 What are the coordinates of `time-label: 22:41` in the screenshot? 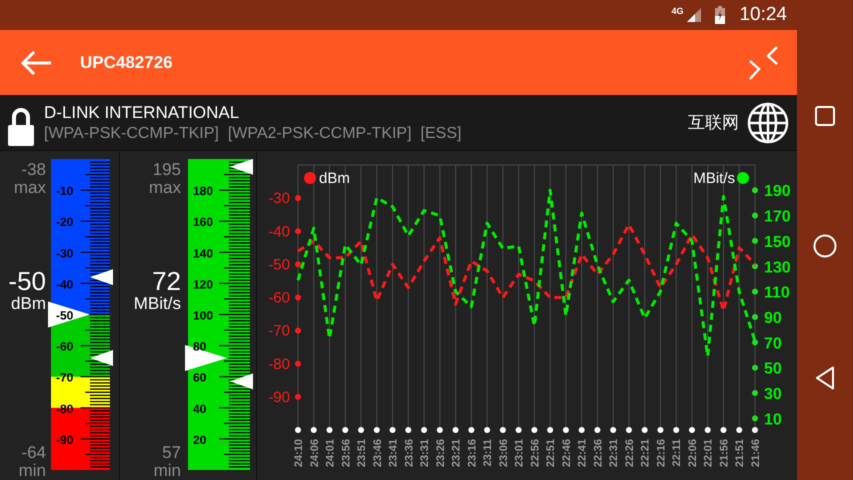 It's located at (582, 453).